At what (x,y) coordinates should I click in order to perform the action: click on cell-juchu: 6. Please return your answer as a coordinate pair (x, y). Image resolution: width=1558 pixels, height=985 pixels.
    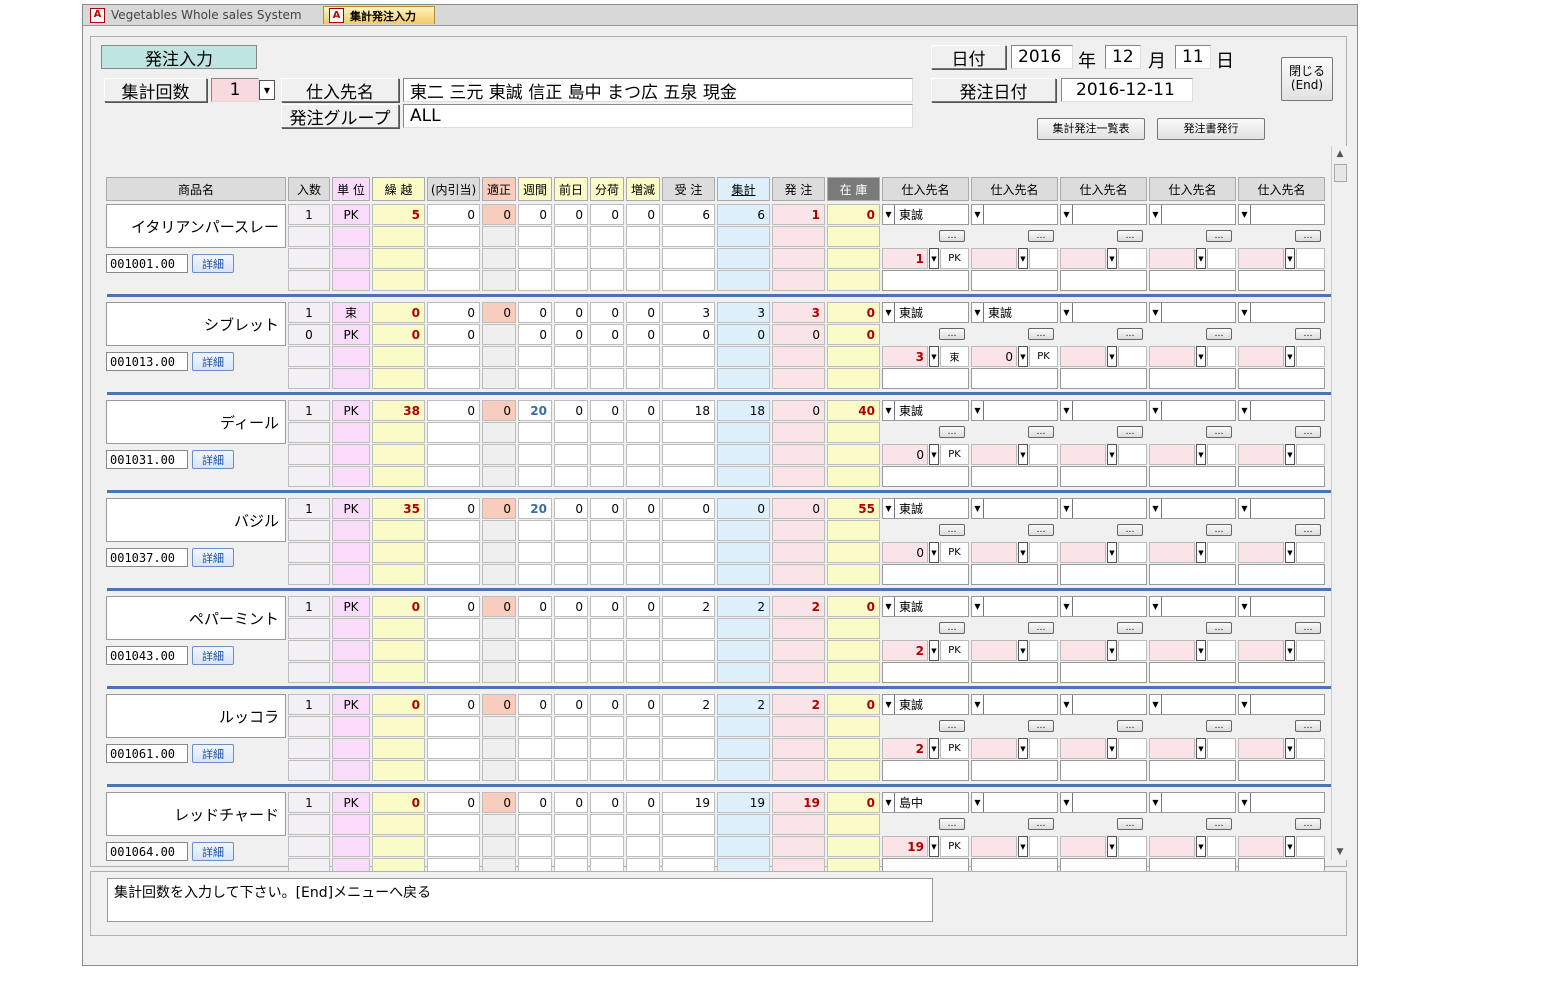
    Looking at the image, I should click on (688, 214).